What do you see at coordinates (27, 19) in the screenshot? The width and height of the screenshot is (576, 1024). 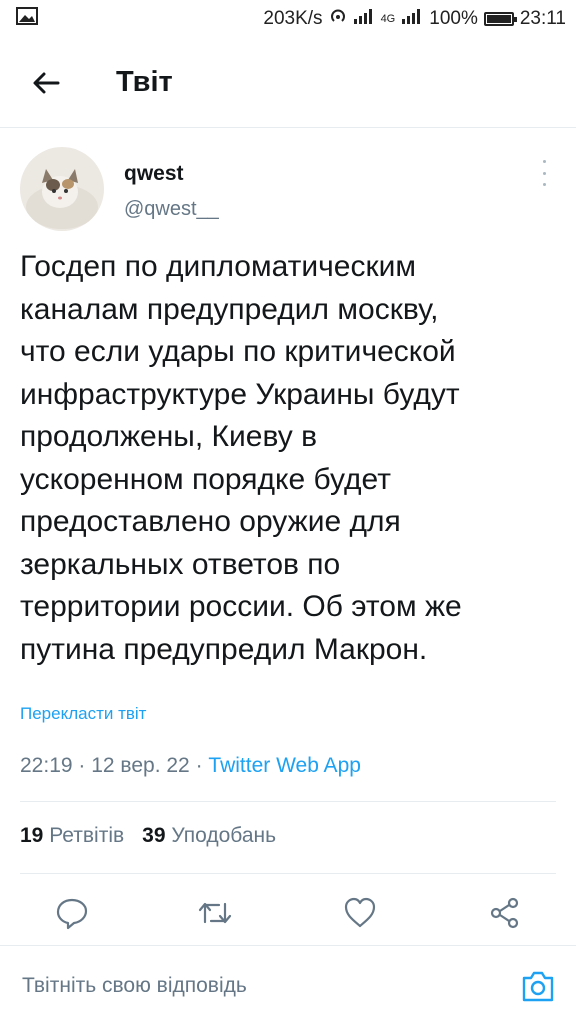 I see `image-icon` at bounding box center [27, 19].